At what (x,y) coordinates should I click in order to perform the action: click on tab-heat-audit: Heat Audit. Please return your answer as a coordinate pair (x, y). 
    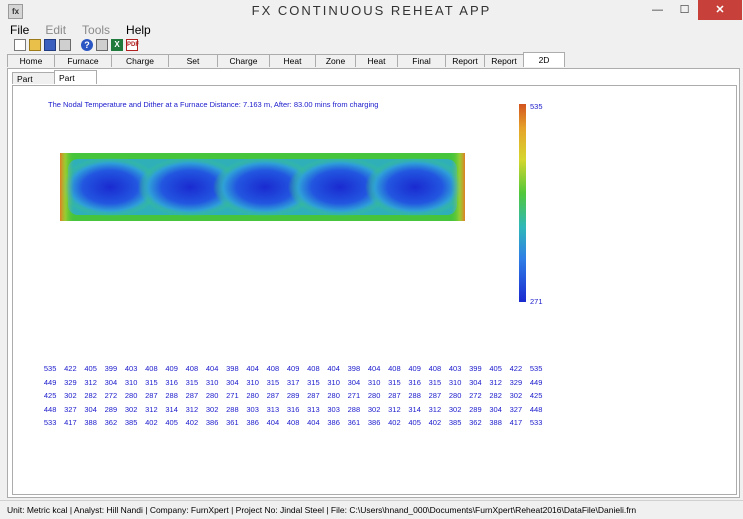
    Looking at the image, I should click on (376, 66).